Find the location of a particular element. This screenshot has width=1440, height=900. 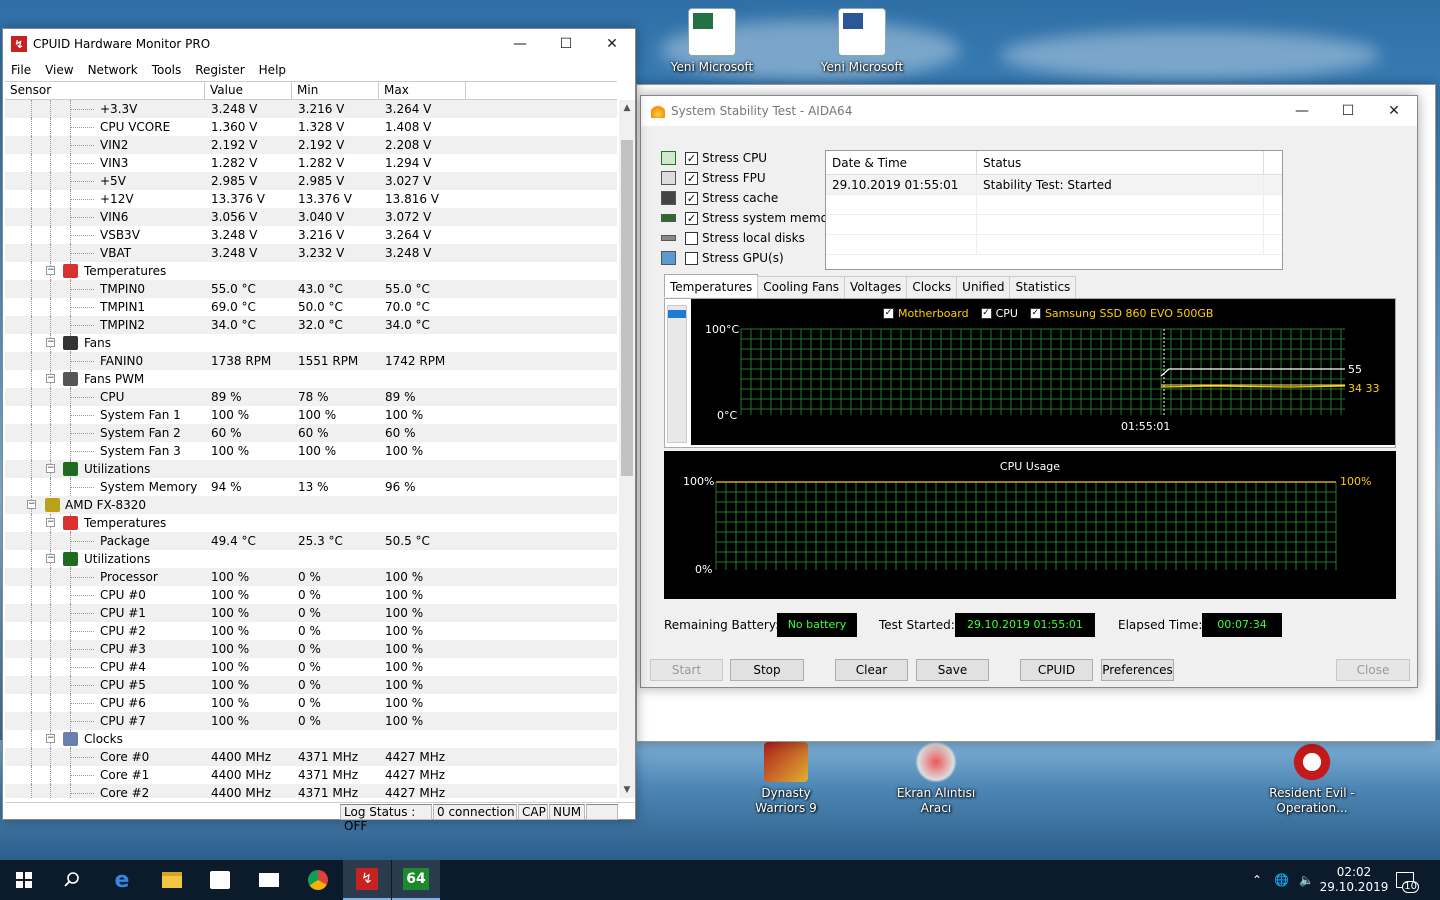

menu-network: Network is located at coordinates (114, 70).